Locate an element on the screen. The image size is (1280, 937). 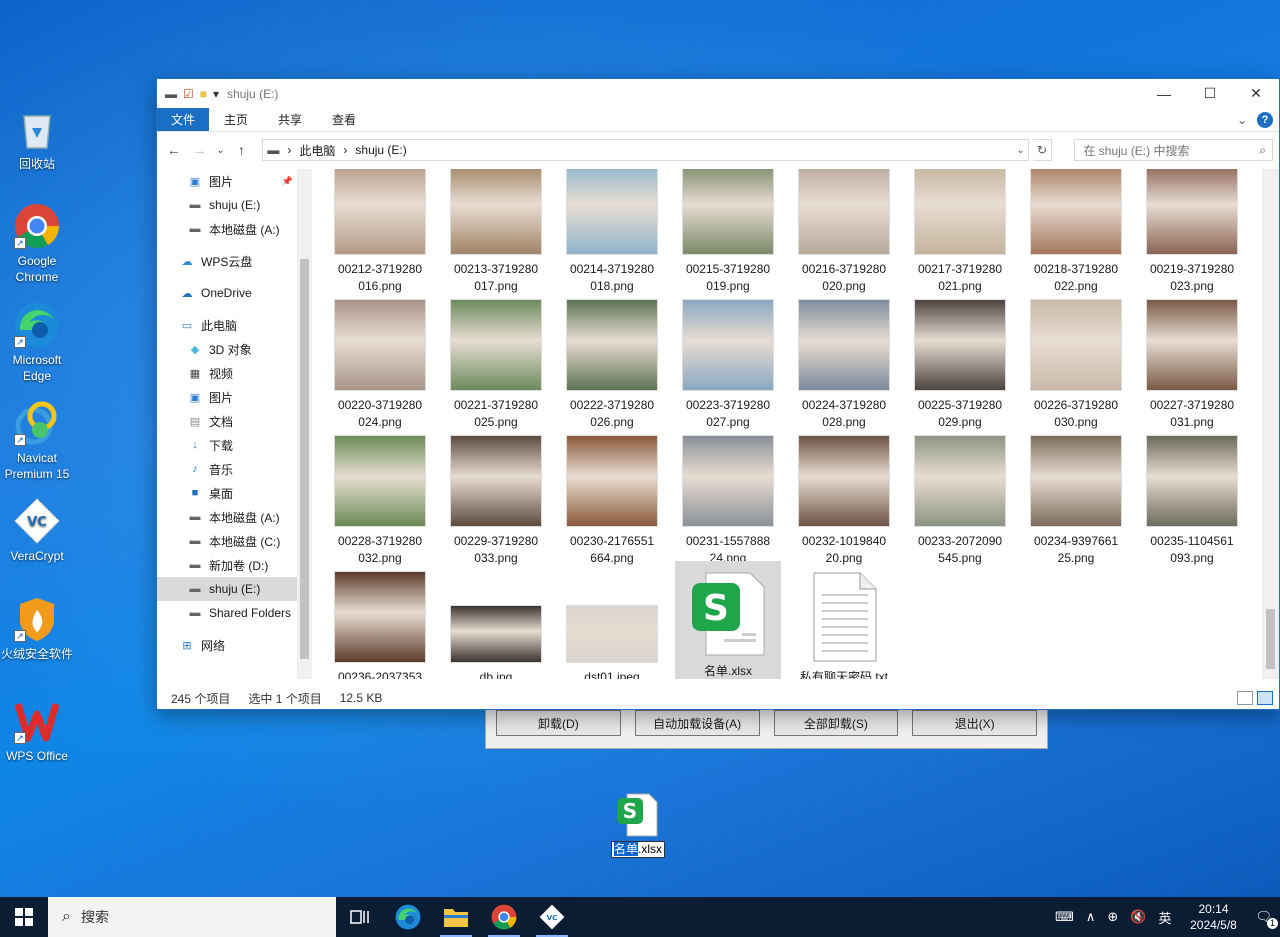
file-item: 00228-3719280 032.png is located at coordinates (380, 501).